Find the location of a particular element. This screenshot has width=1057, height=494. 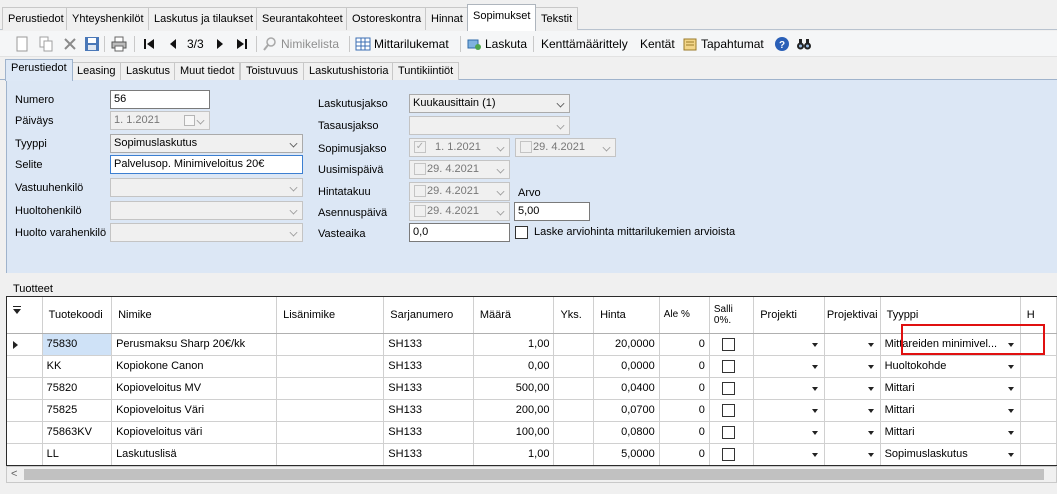

column-header-sarjanumero: Sarjanumero is located at coordinates (428, 315).